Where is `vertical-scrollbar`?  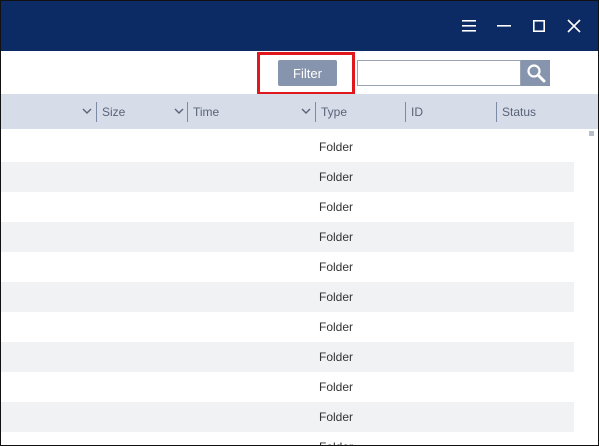
vertical-scrollbar is located at coordinates (592, 287).